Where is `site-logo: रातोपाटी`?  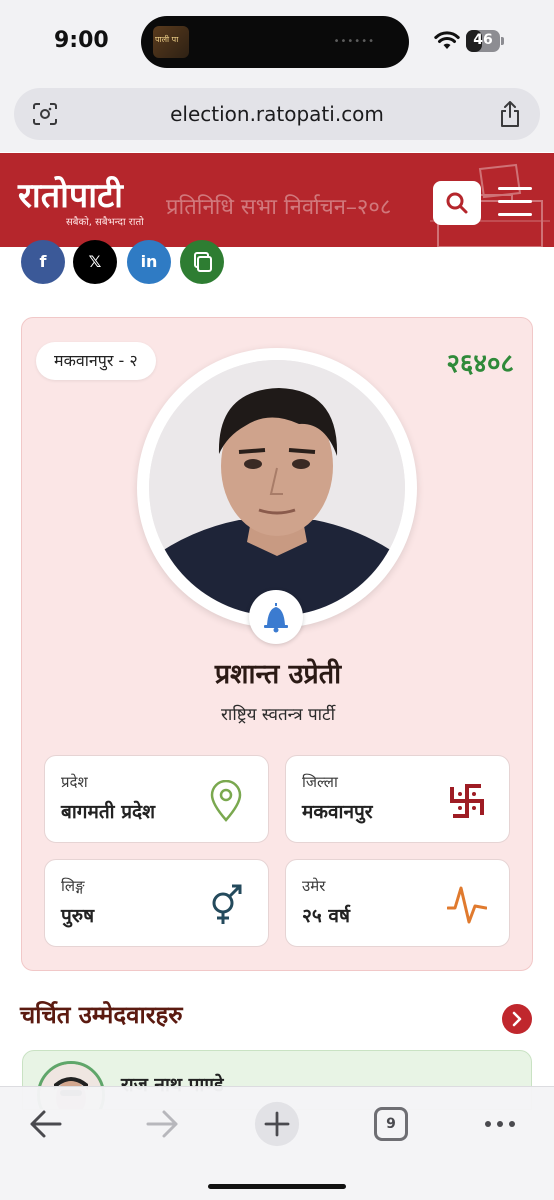 site-logo: रातोपाटी is located at coordinates (70, 194).